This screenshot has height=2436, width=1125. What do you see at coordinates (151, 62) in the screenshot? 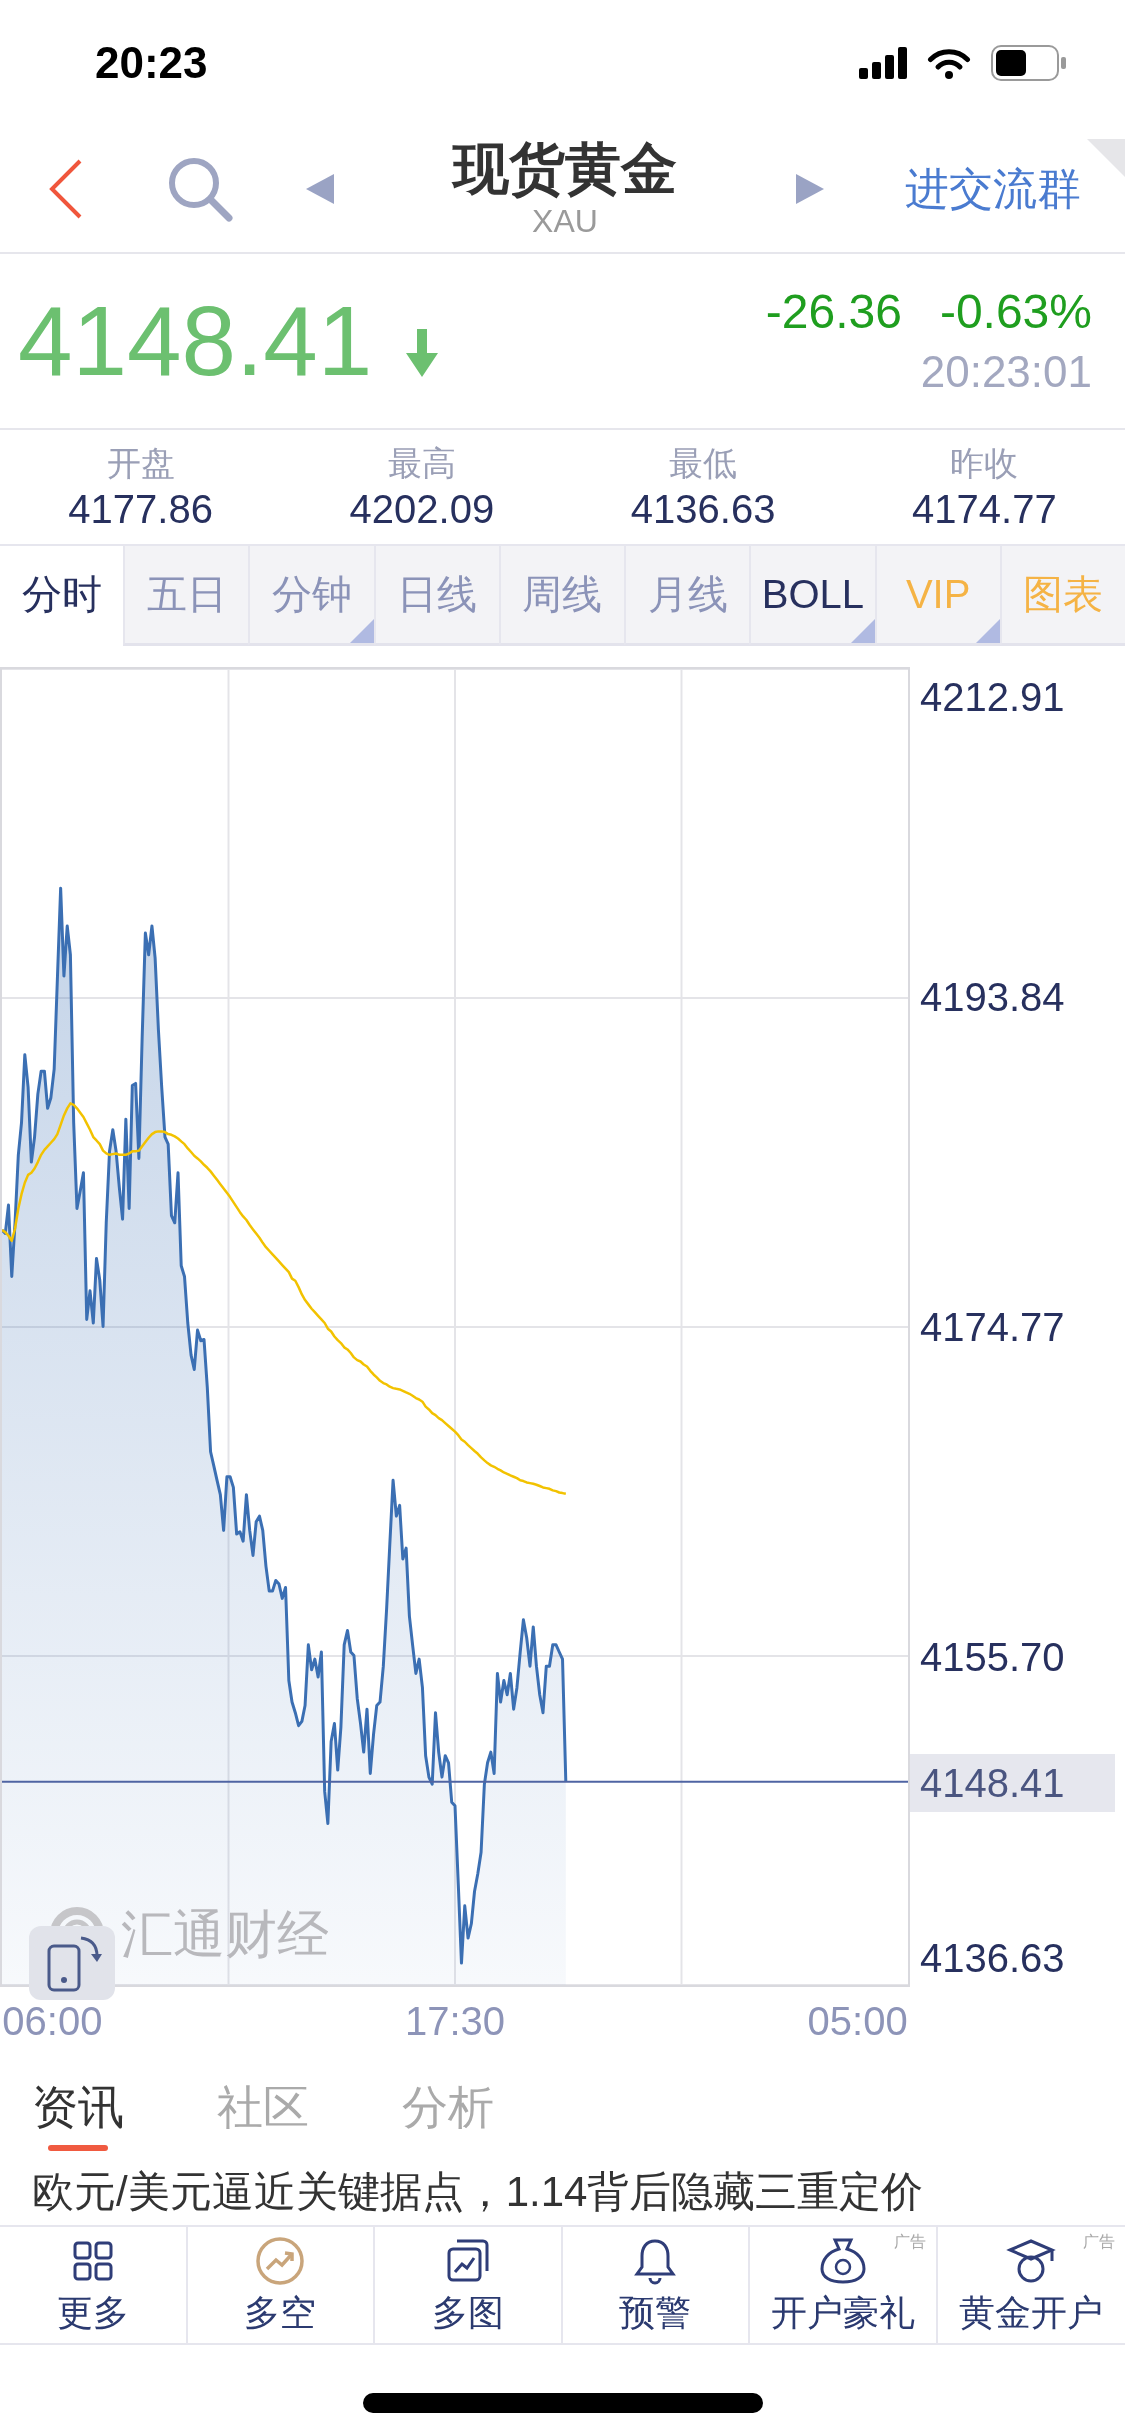
I see `status-time: 20:23` at bounding box center [151, 62].